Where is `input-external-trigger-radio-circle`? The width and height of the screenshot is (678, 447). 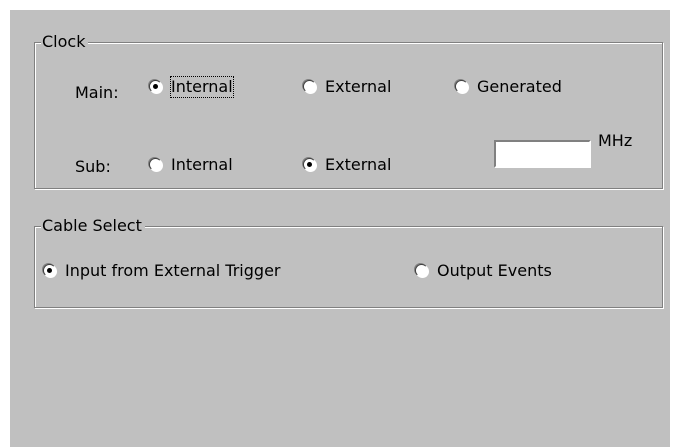
input-external-trigger-radio-circle is located at coordinates (49, 270).